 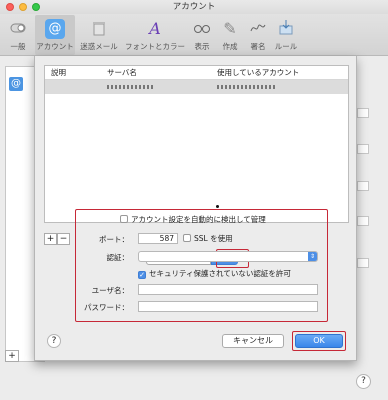 I want to click on account-item: @, so click(x=16, y=84).